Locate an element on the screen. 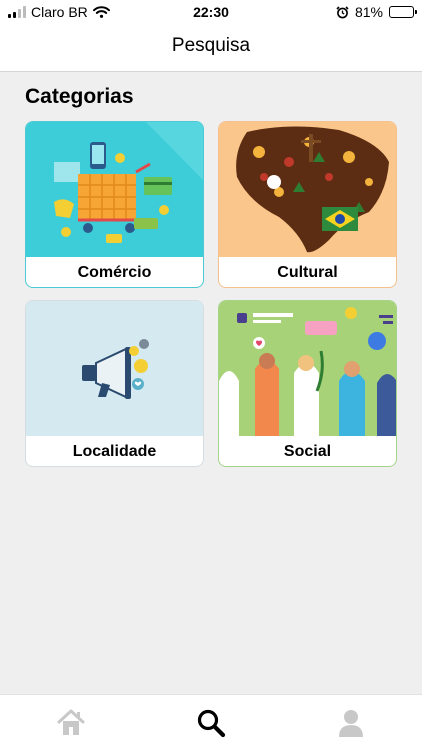 The width and height of the screenshot is (422, 750). category-card-localidade: Localidade is located at coordinates (114, 383).